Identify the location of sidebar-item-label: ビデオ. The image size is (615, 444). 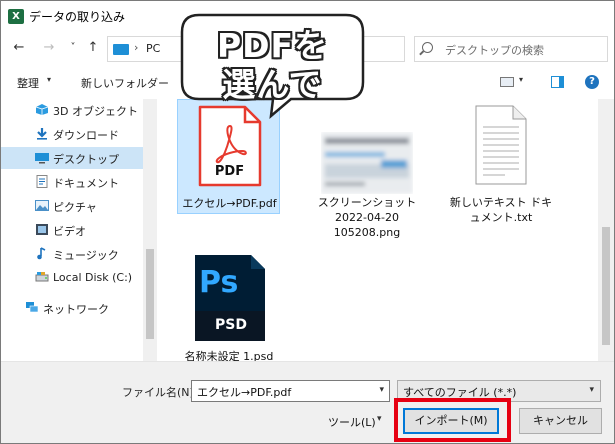
(69, 231).